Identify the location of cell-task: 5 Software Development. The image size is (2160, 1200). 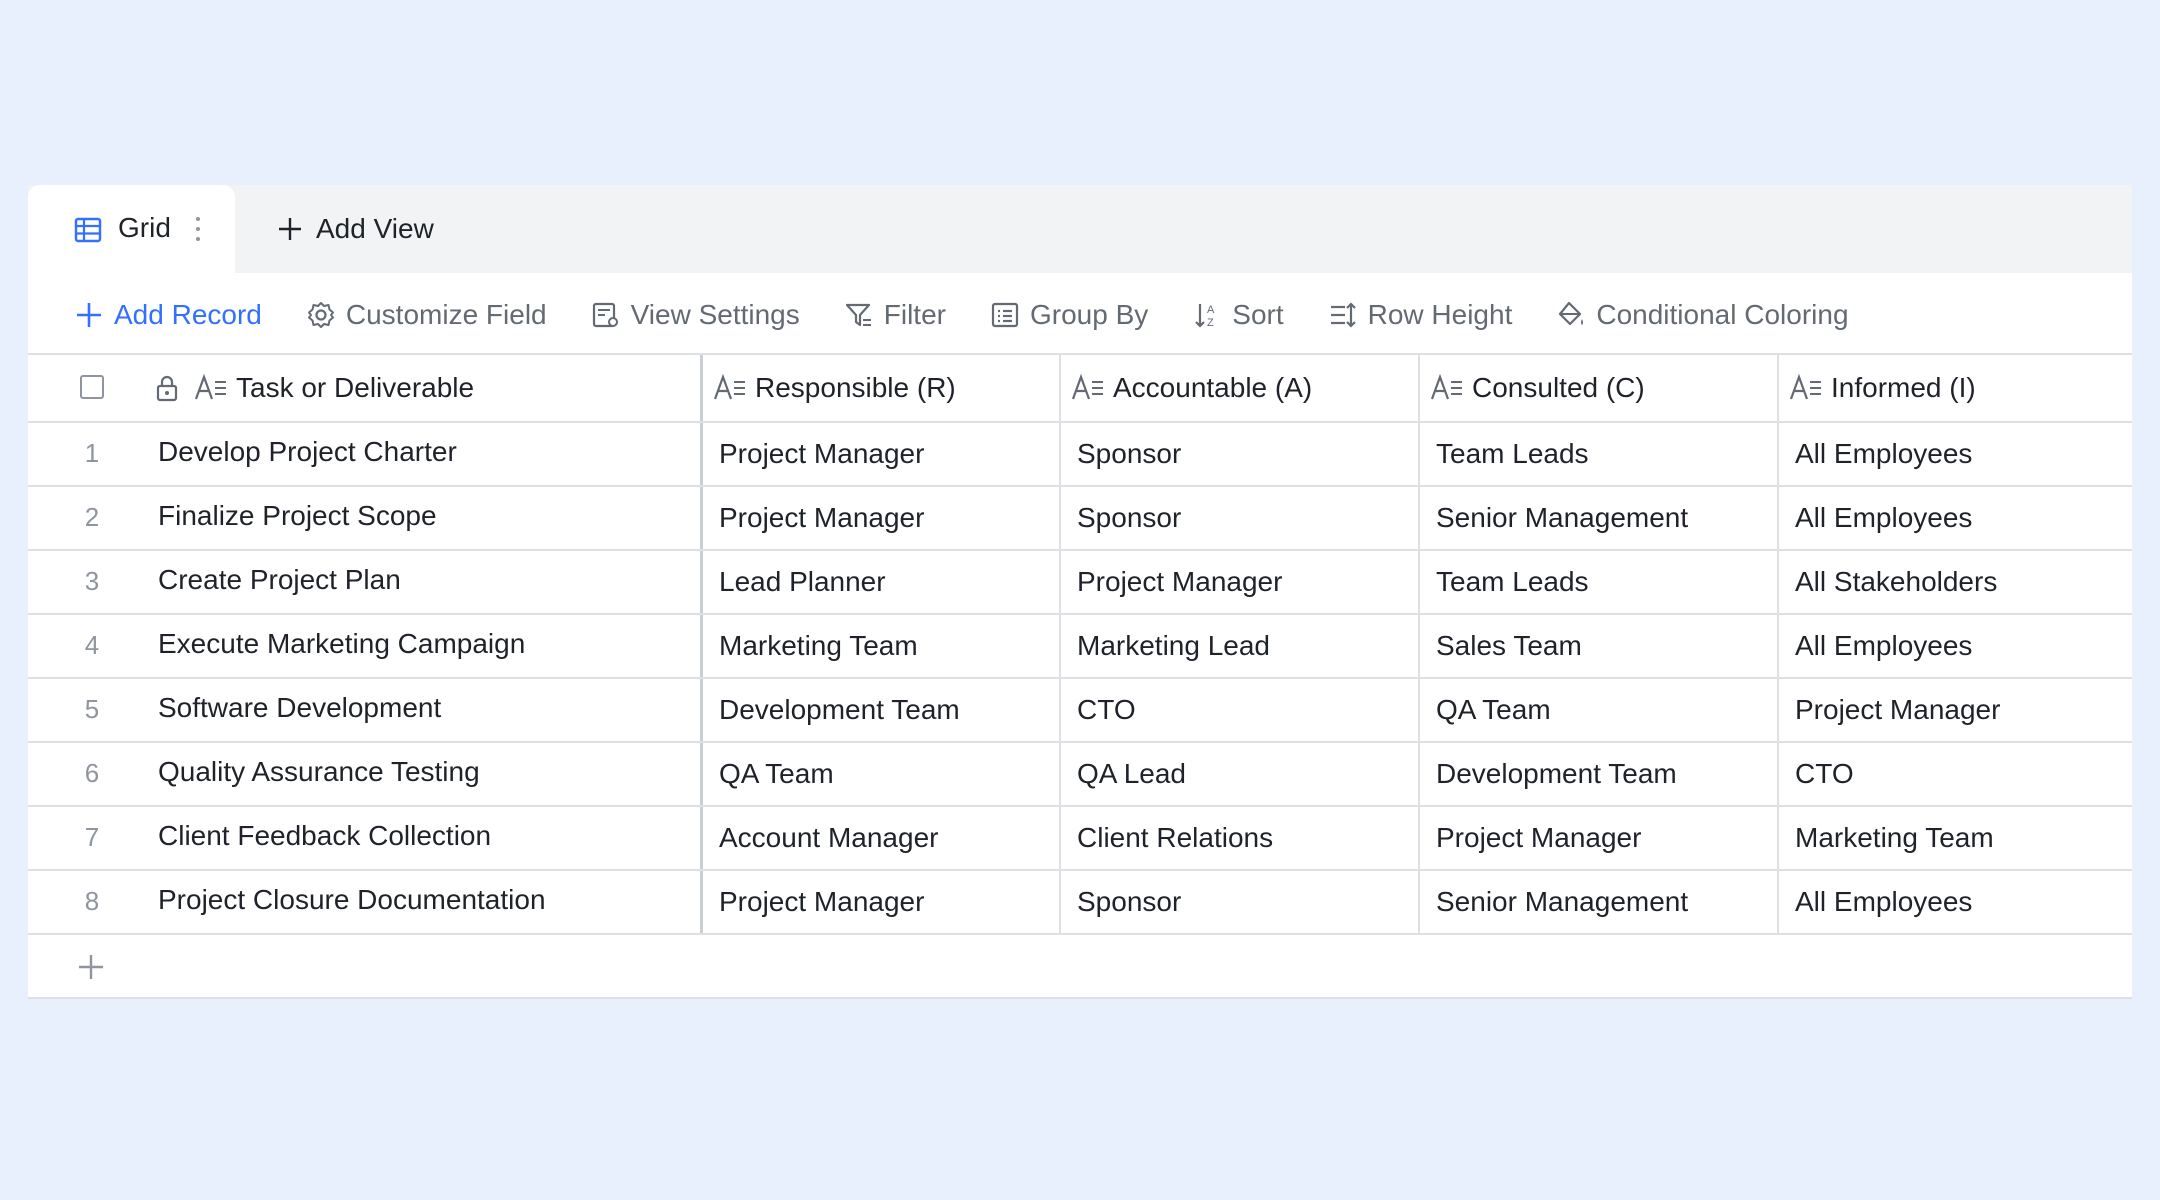
(364, 710).